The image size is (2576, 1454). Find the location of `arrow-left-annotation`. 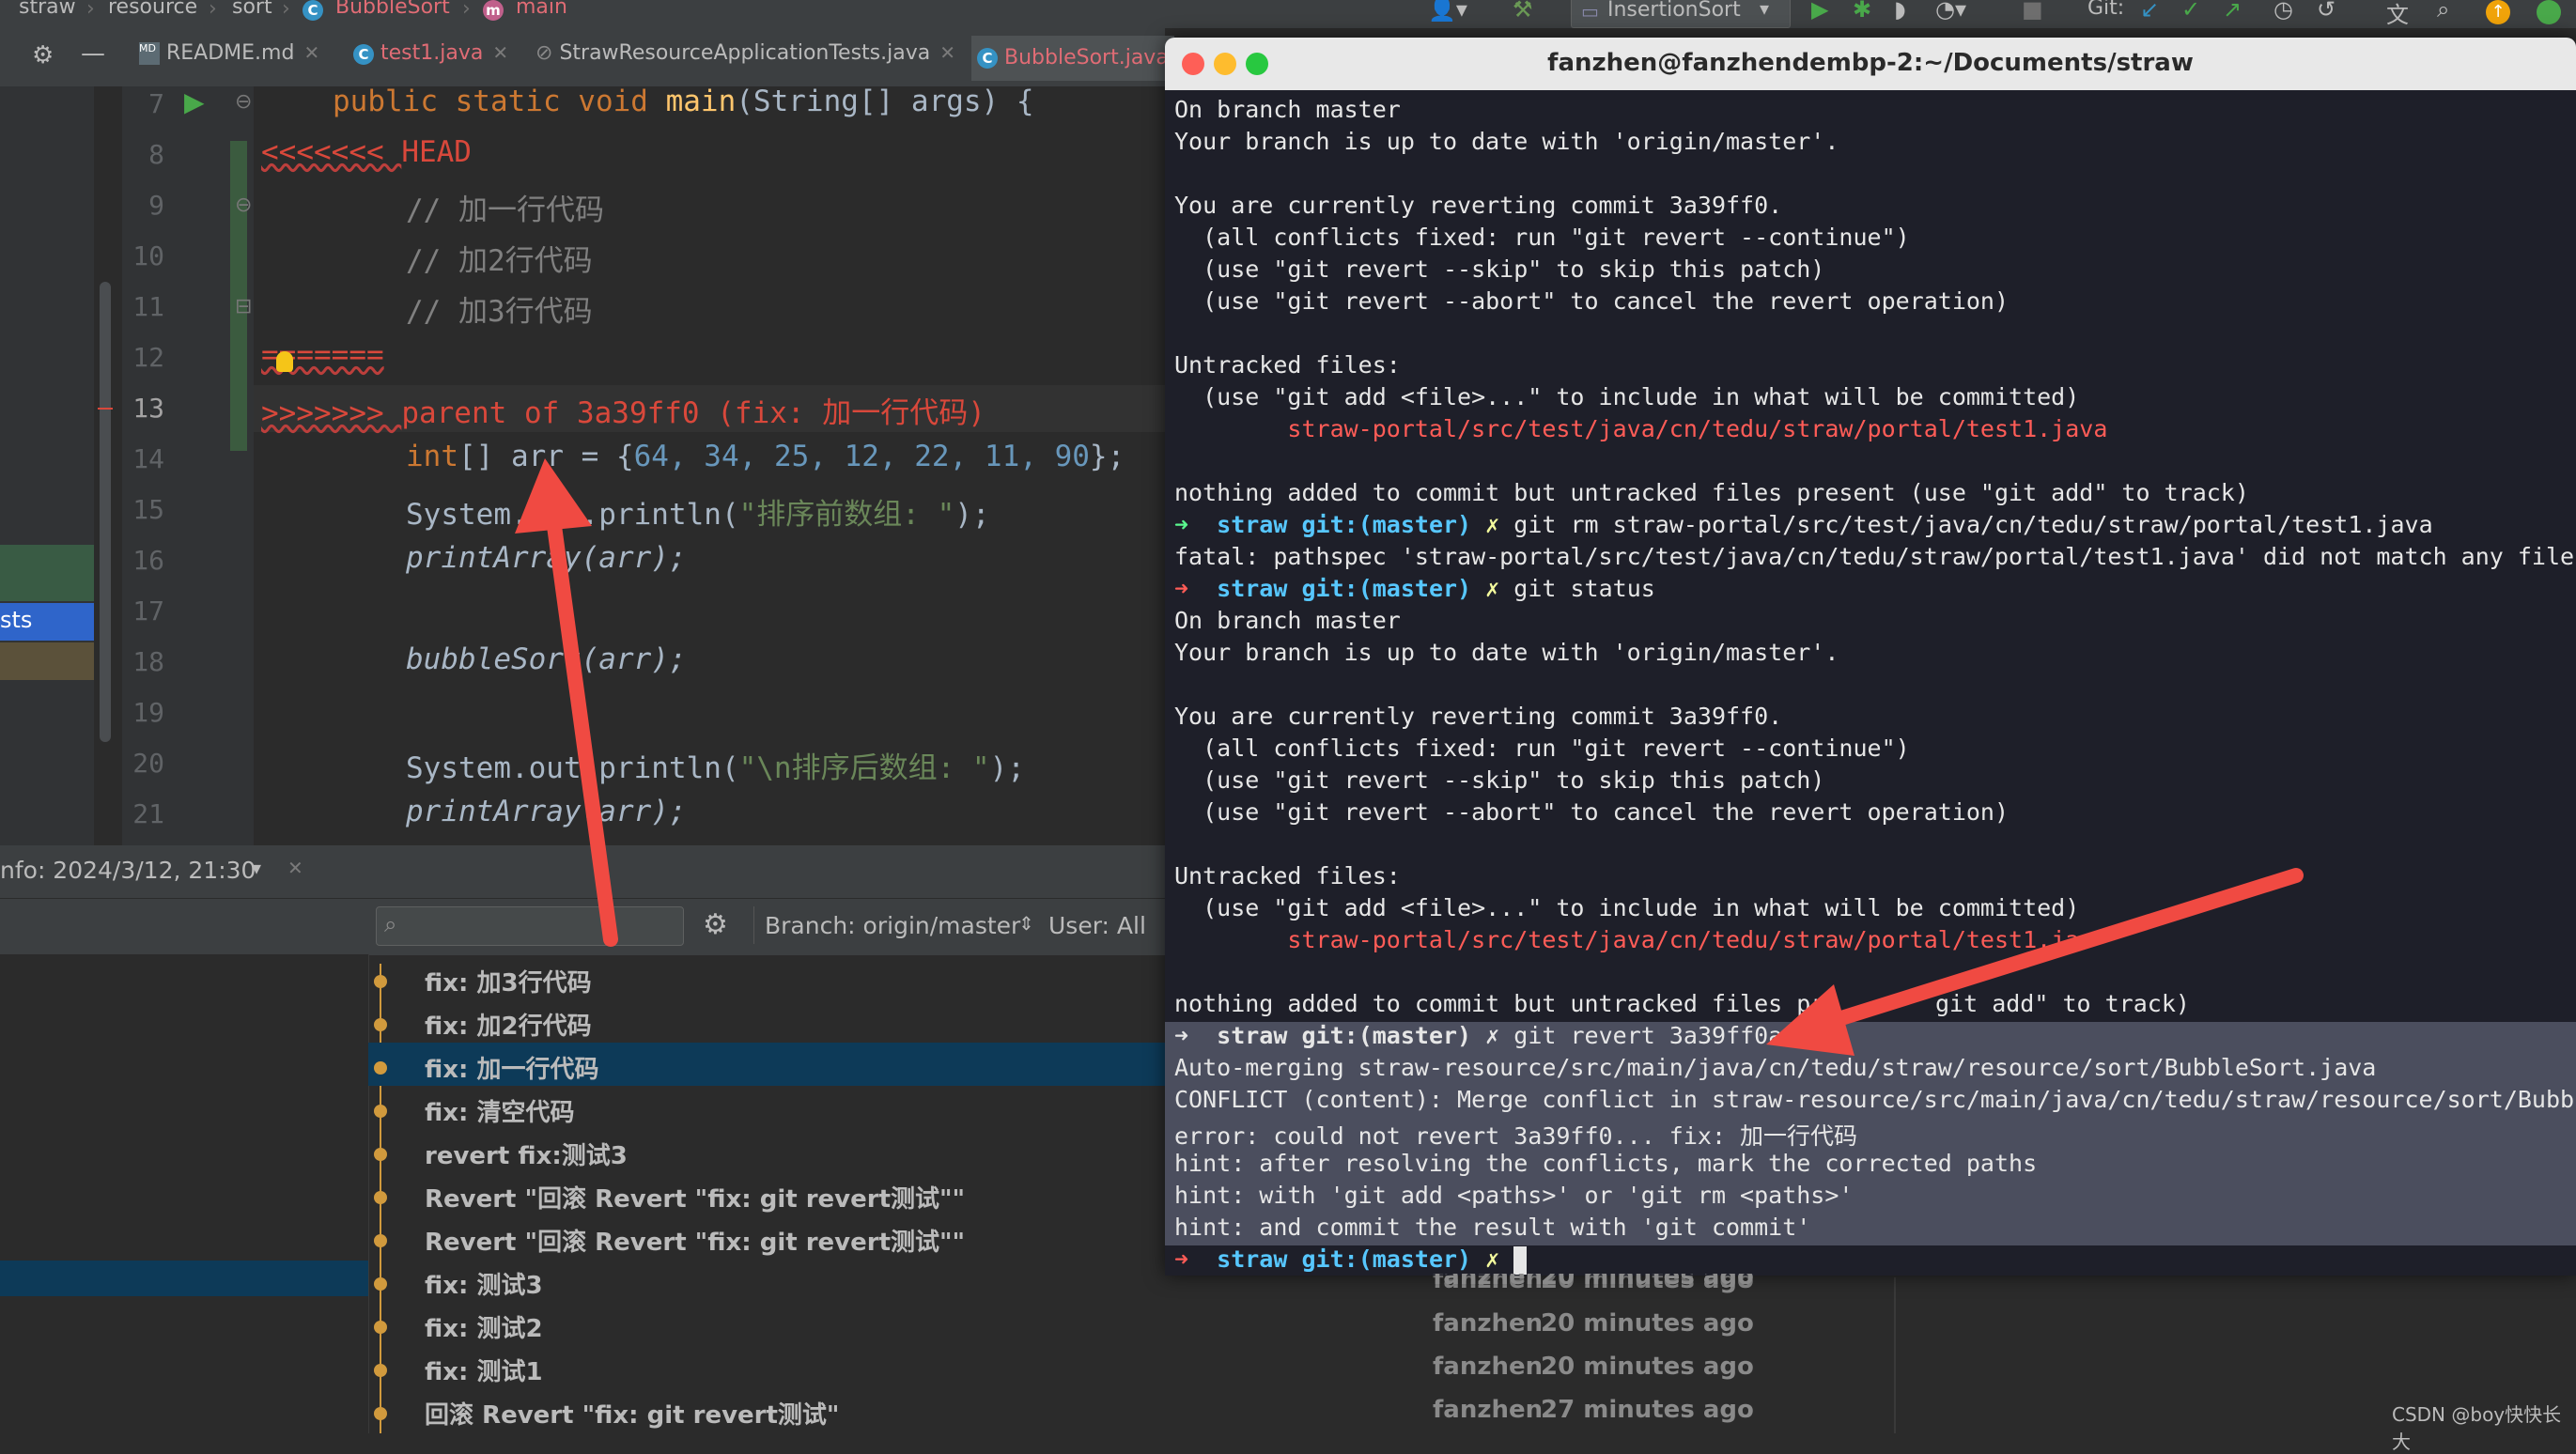

arrow-left-annotation is located at coordinates (2035, 962).